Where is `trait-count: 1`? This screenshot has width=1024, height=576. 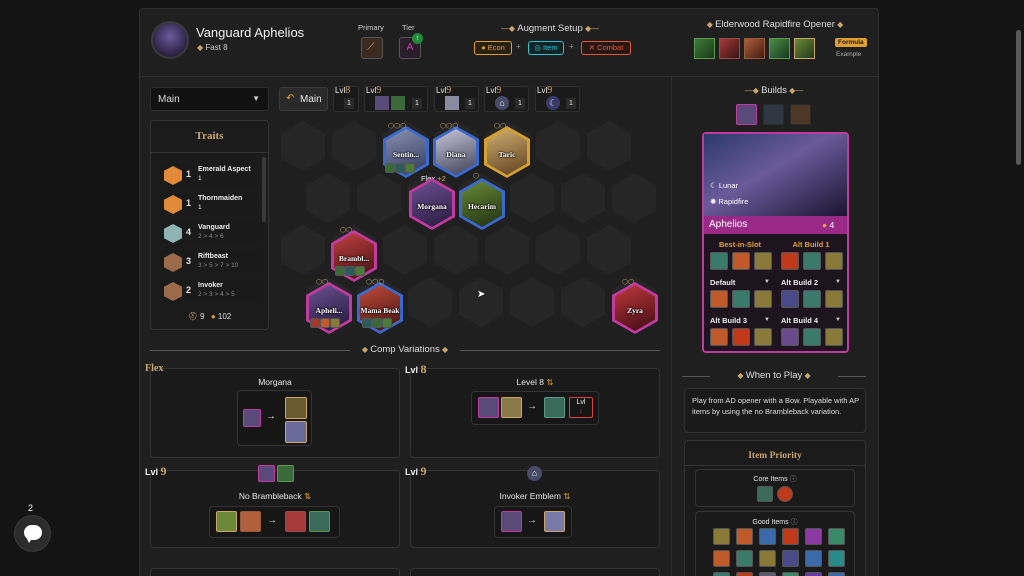 trait-count: 1 is located at coordinates (189, 203).